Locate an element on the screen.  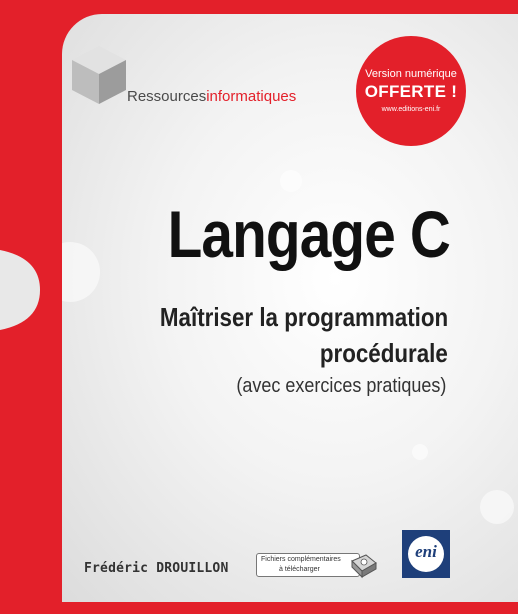
book-subtitle-line-1: Maîtriser la programmation is located at coordinates (303, 317).